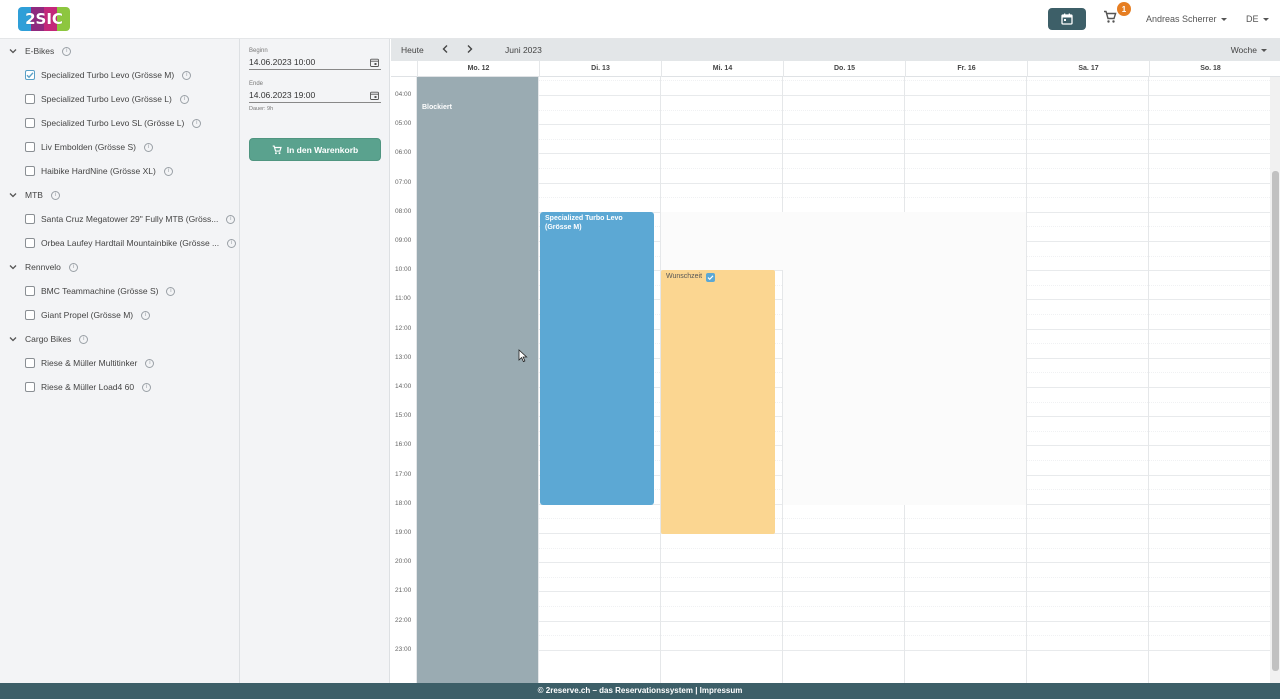  Describe the element at coordinates (1186, 19) in the screenshot. I see `user-menu: Andreas Scherrer` at that location.